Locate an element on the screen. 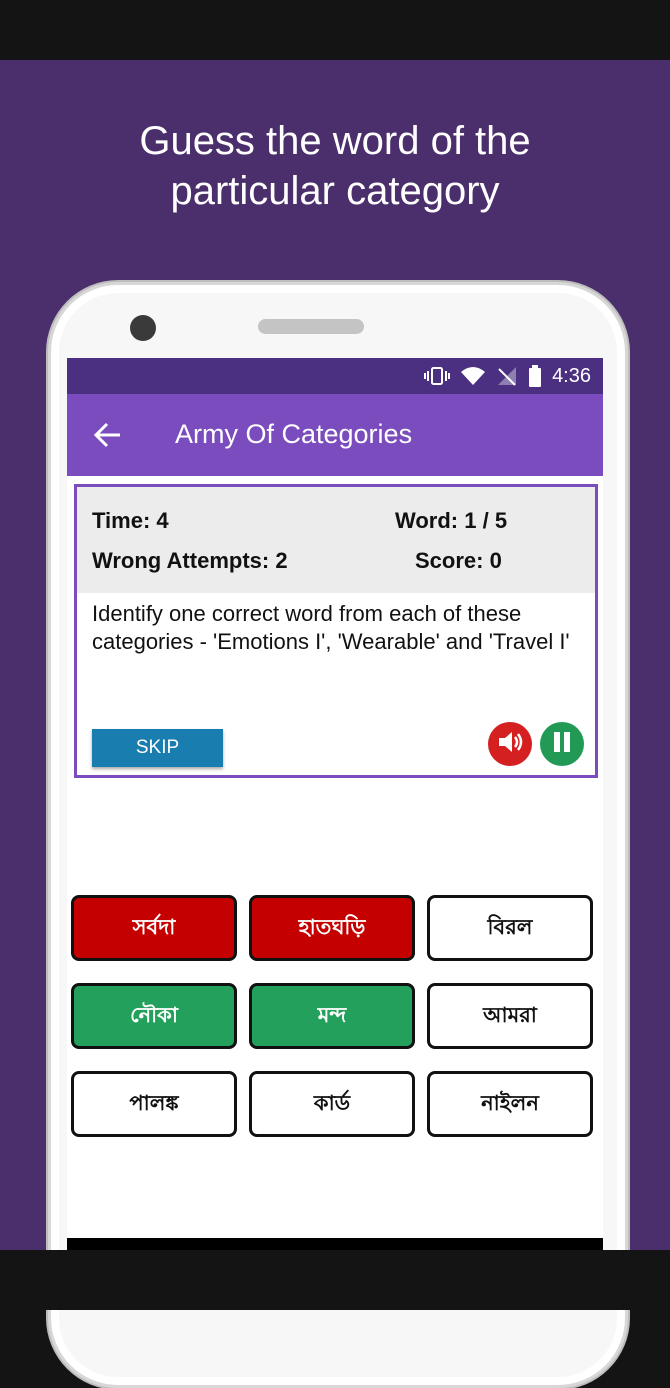 The width and height of the screenshot is (670, 1388). pause-icon is located at coordinates (562, 744).